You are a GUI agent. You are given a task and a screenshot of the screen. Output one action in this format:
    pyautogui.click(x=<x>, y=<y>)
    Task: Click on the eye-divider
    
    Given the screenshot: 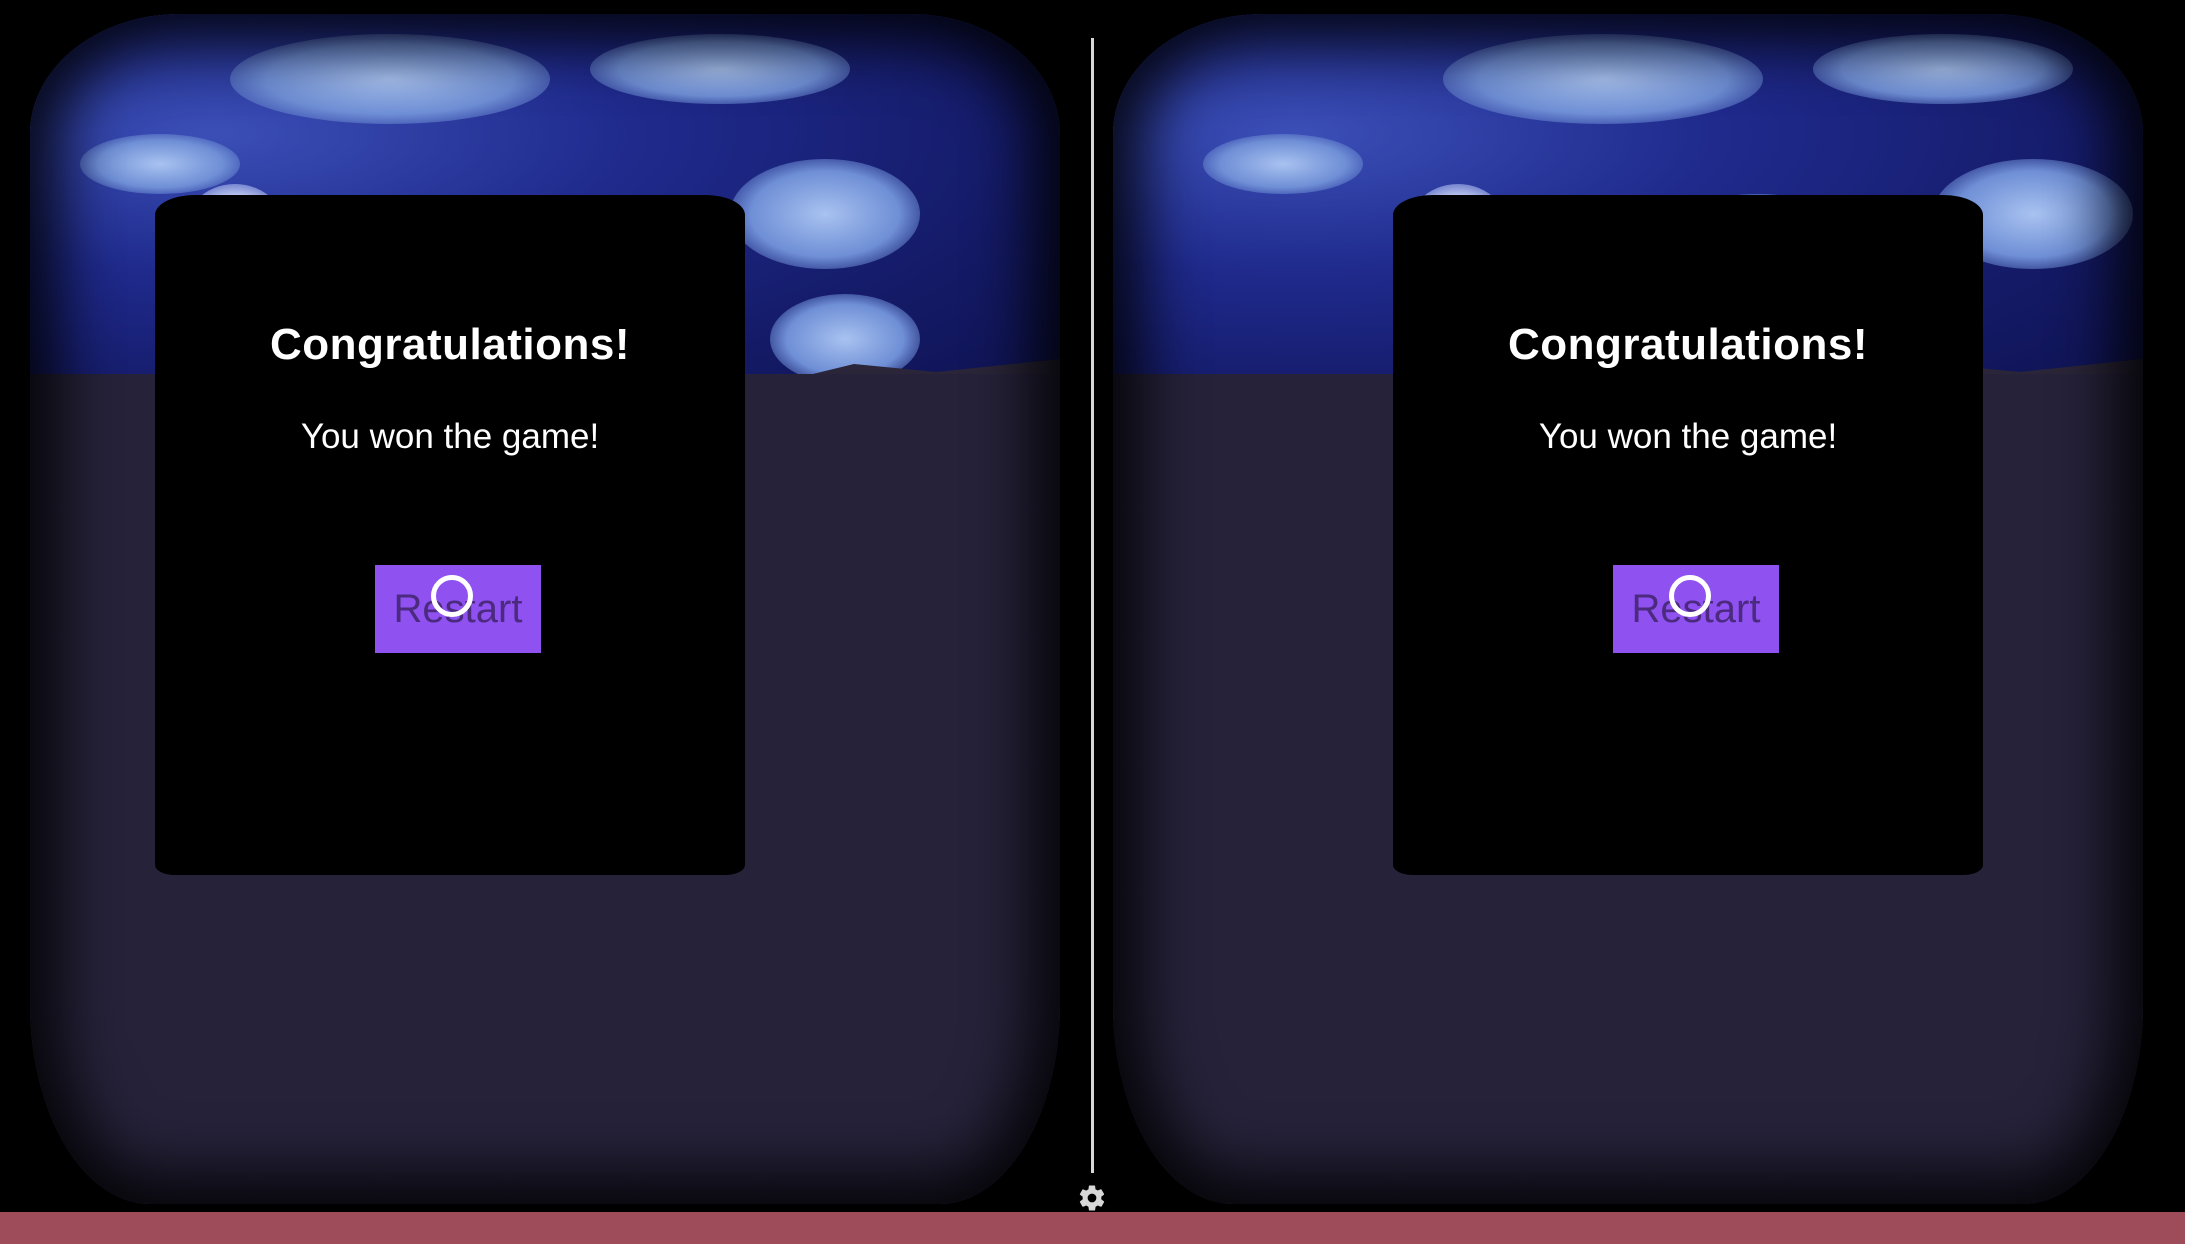 What is the action you would take?
    pyautogui.click(x=1092, y=605)
    